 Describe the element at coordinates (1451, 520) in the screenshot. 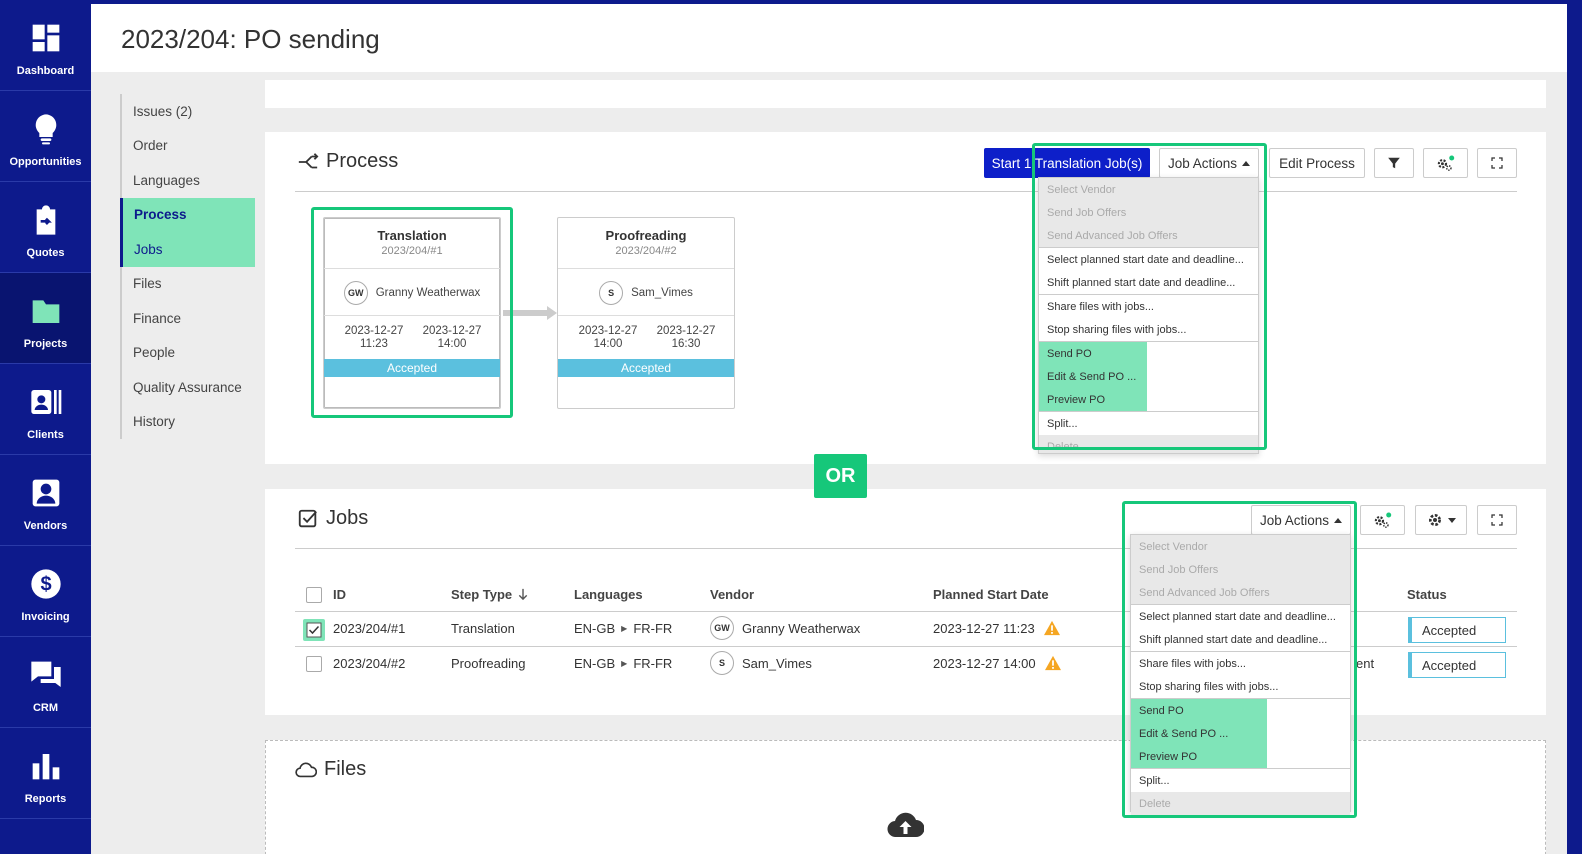

I see `chevron-down-icon` at that location.